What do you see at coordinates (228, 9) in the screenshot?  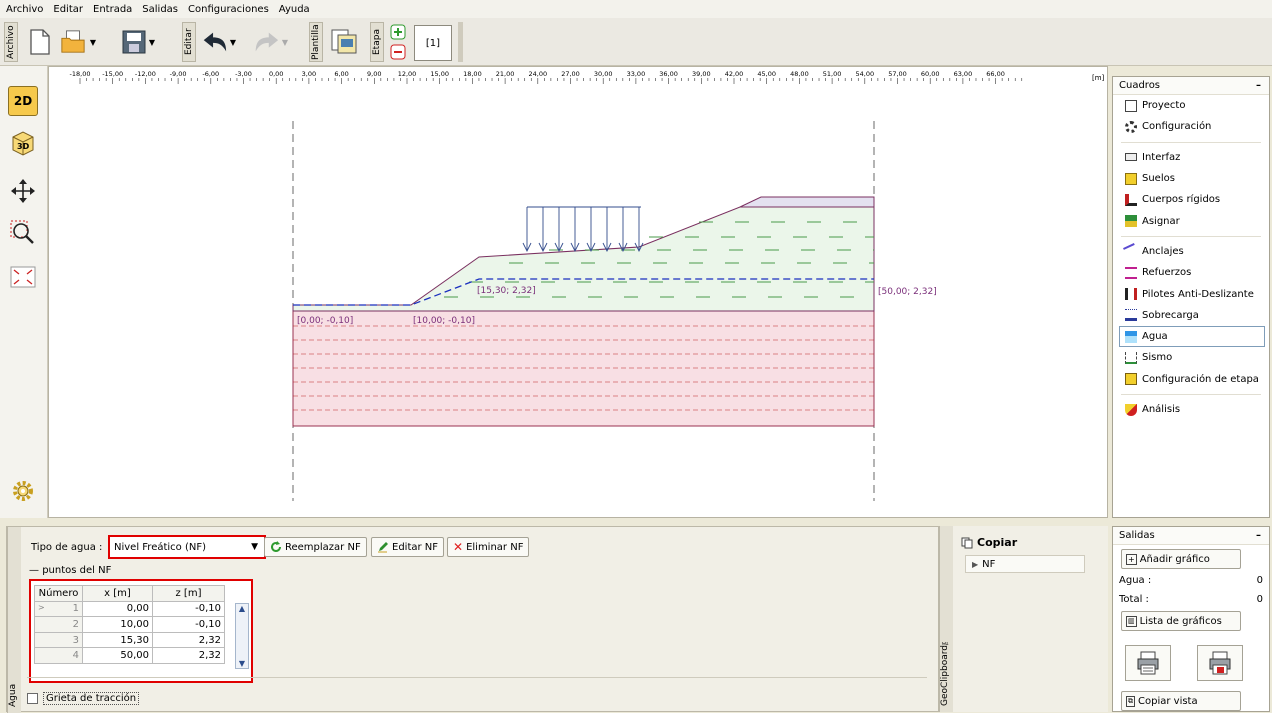 I see `menu-configuraciones: Configuraciones` at bounding box center [228, 9].